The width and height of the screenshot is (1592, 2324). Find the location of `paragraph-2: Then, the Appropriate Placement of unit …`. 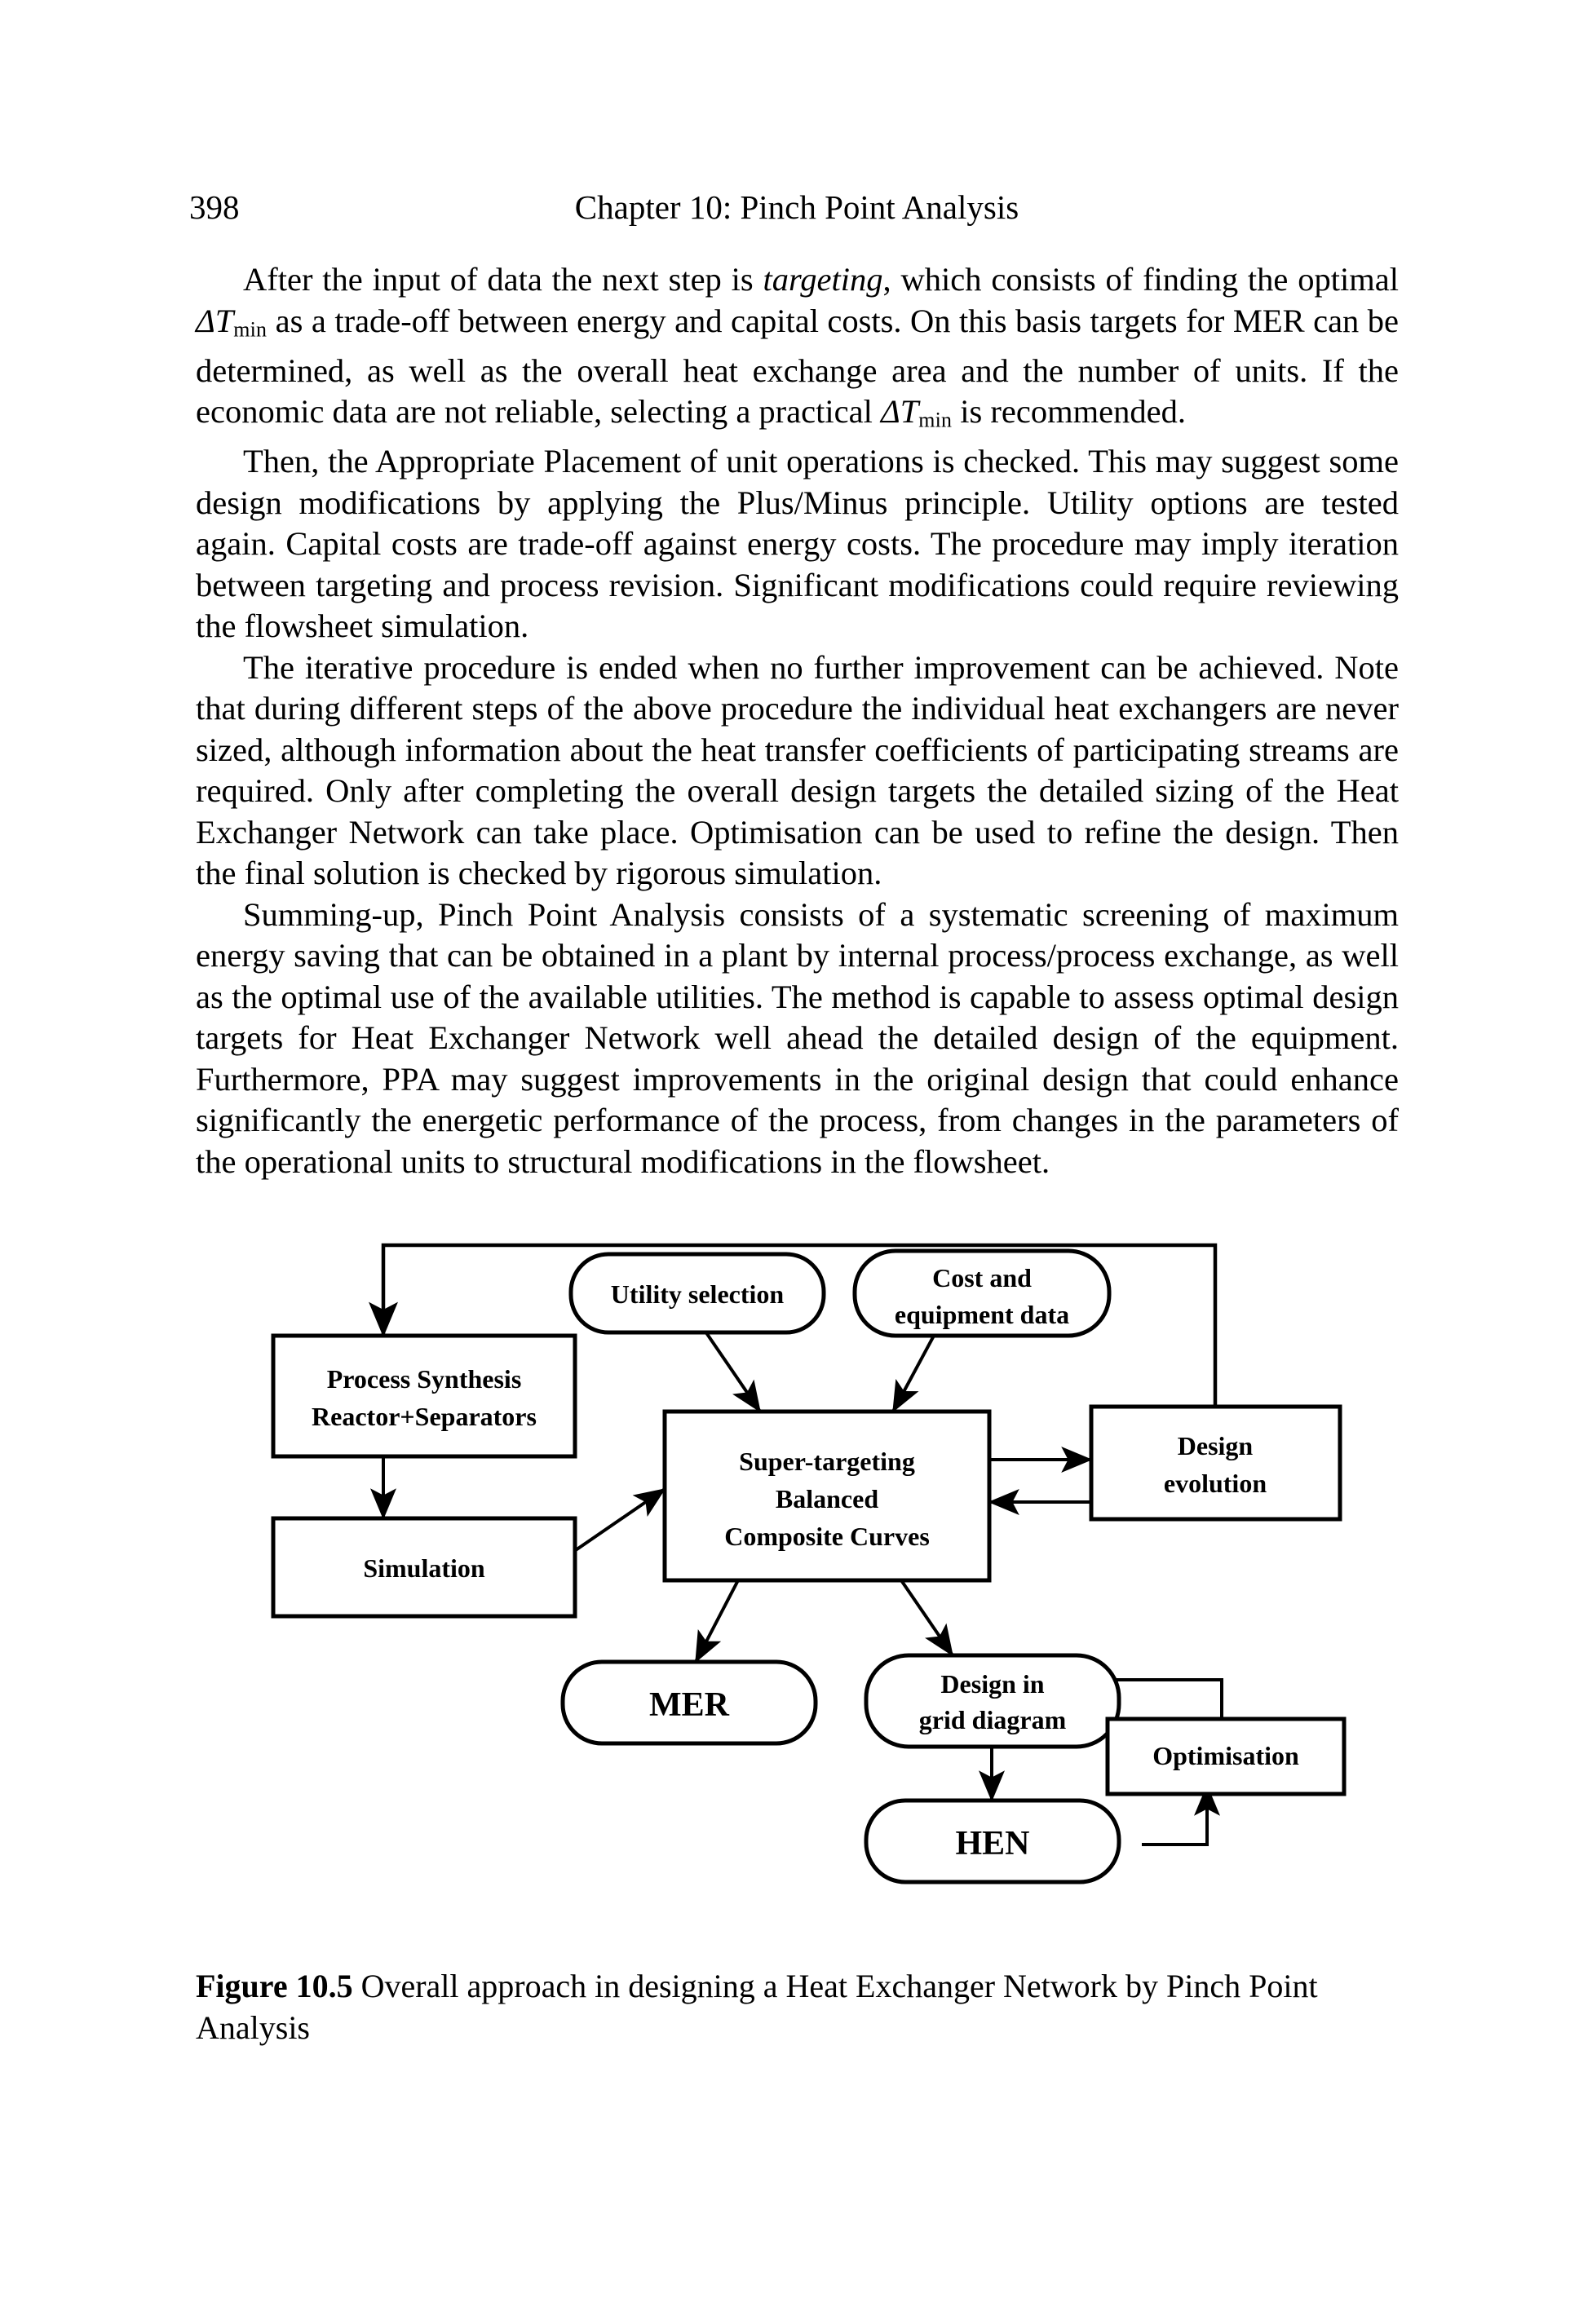

paragraph-2: Then, the Appropriate Placement of unit … is located at coordinates (797, 544).